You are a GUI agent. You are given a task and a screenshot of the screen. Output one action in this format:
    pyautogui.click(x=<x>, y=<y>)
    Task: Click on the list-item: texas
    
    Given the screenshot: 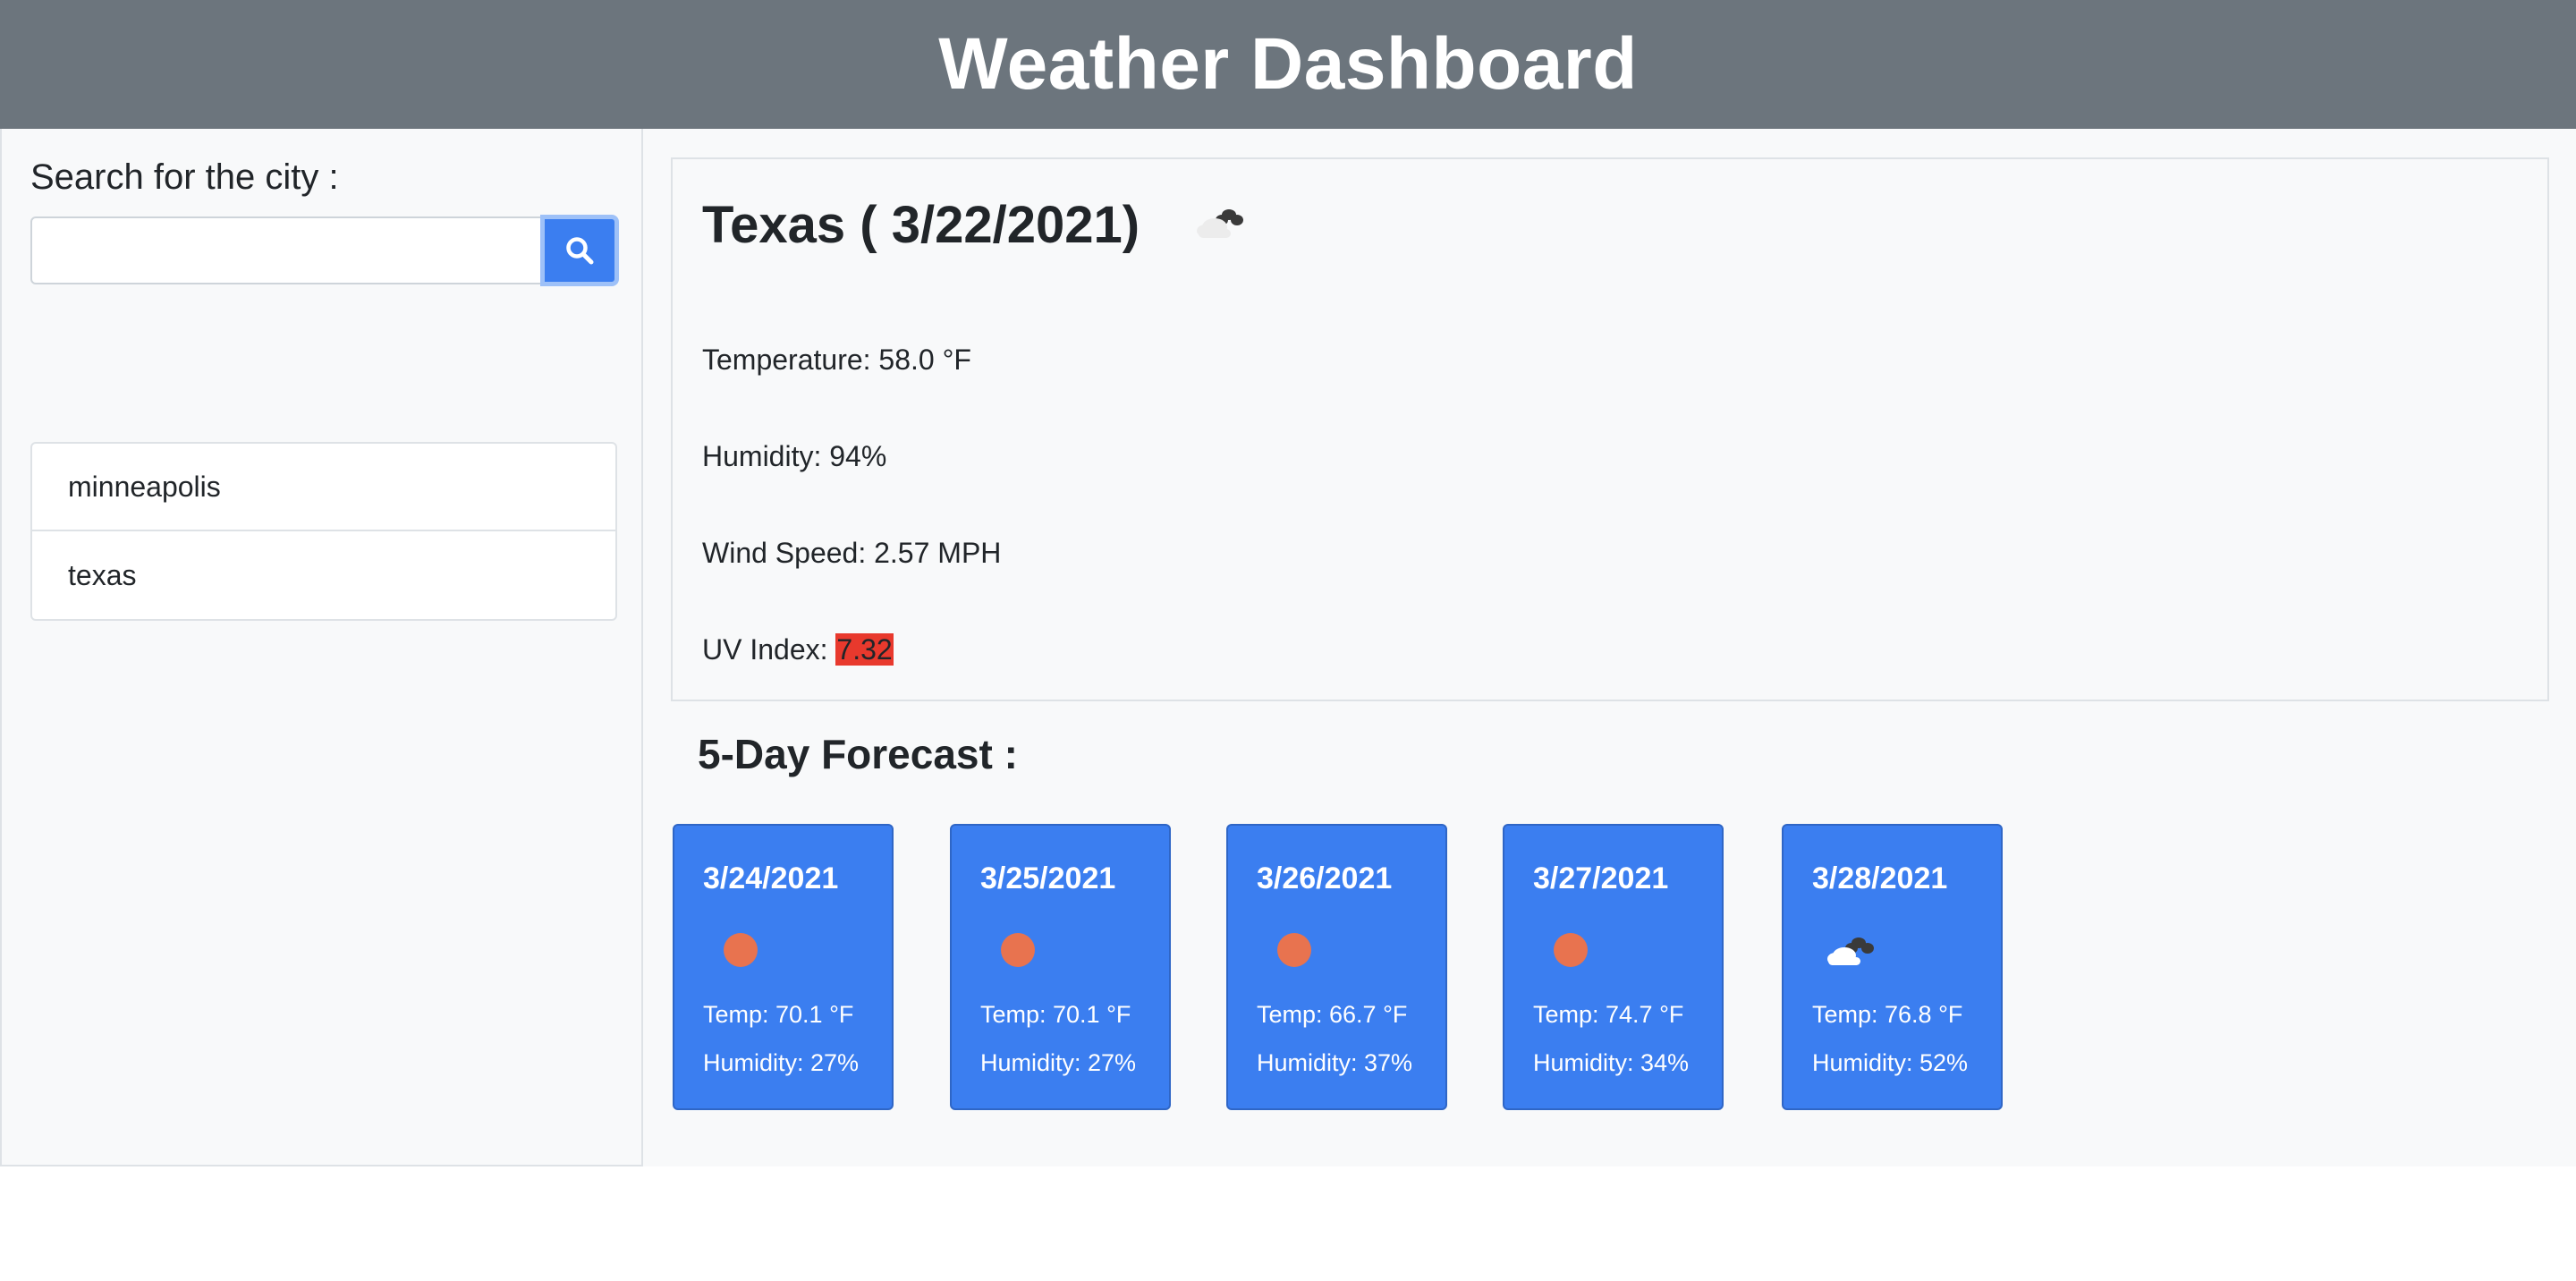 What is the action you would take?
    pyautogui.click(x=323, y=575)
    